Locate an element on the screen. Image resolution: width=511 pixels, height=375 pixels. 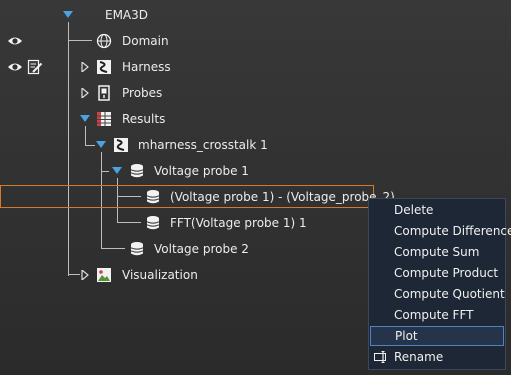
tree-item-crosstalk: mharness_crosstalk 1 is located at coordinates (203, 145).